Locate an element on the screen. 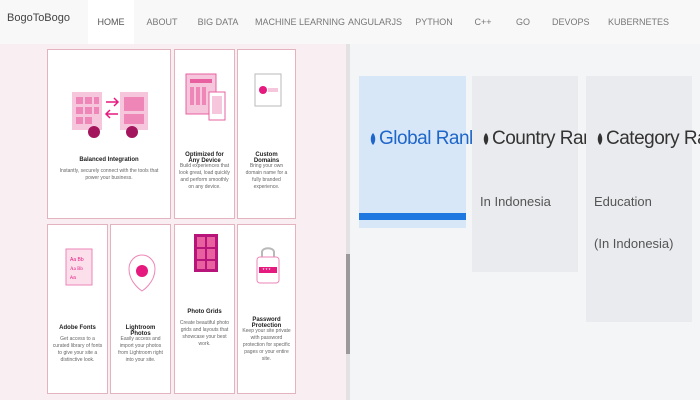 The image size is (700, 400). rank-category-region: (In Indonesia) is located at coordinates (634, 243).